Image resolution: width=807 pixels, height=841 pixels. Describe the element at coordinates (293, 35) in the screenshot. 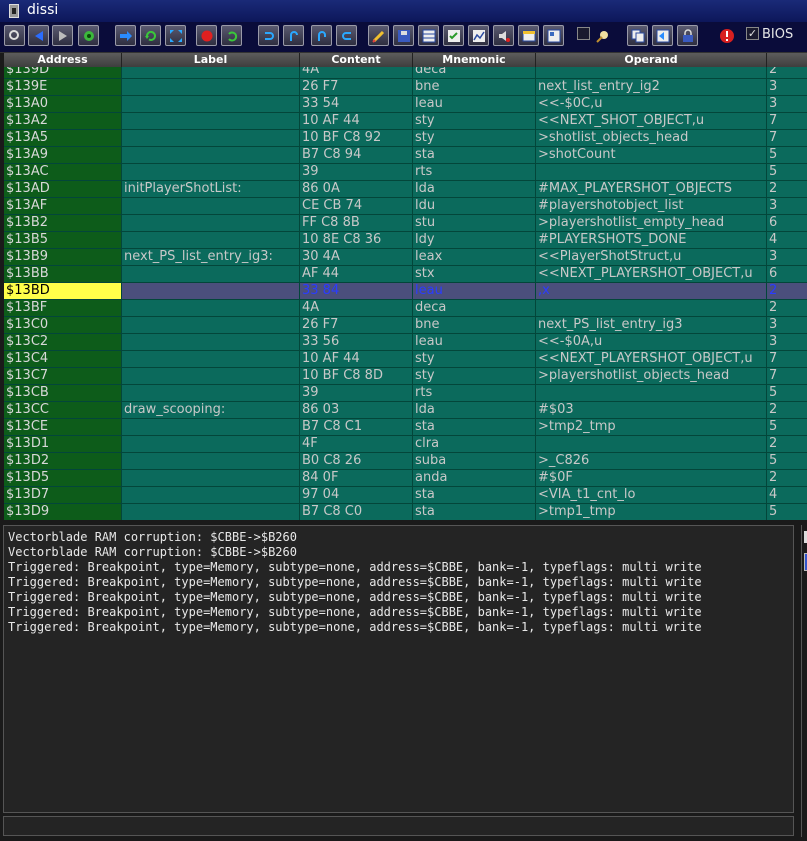

I see `rotate-up-icon` at that location.